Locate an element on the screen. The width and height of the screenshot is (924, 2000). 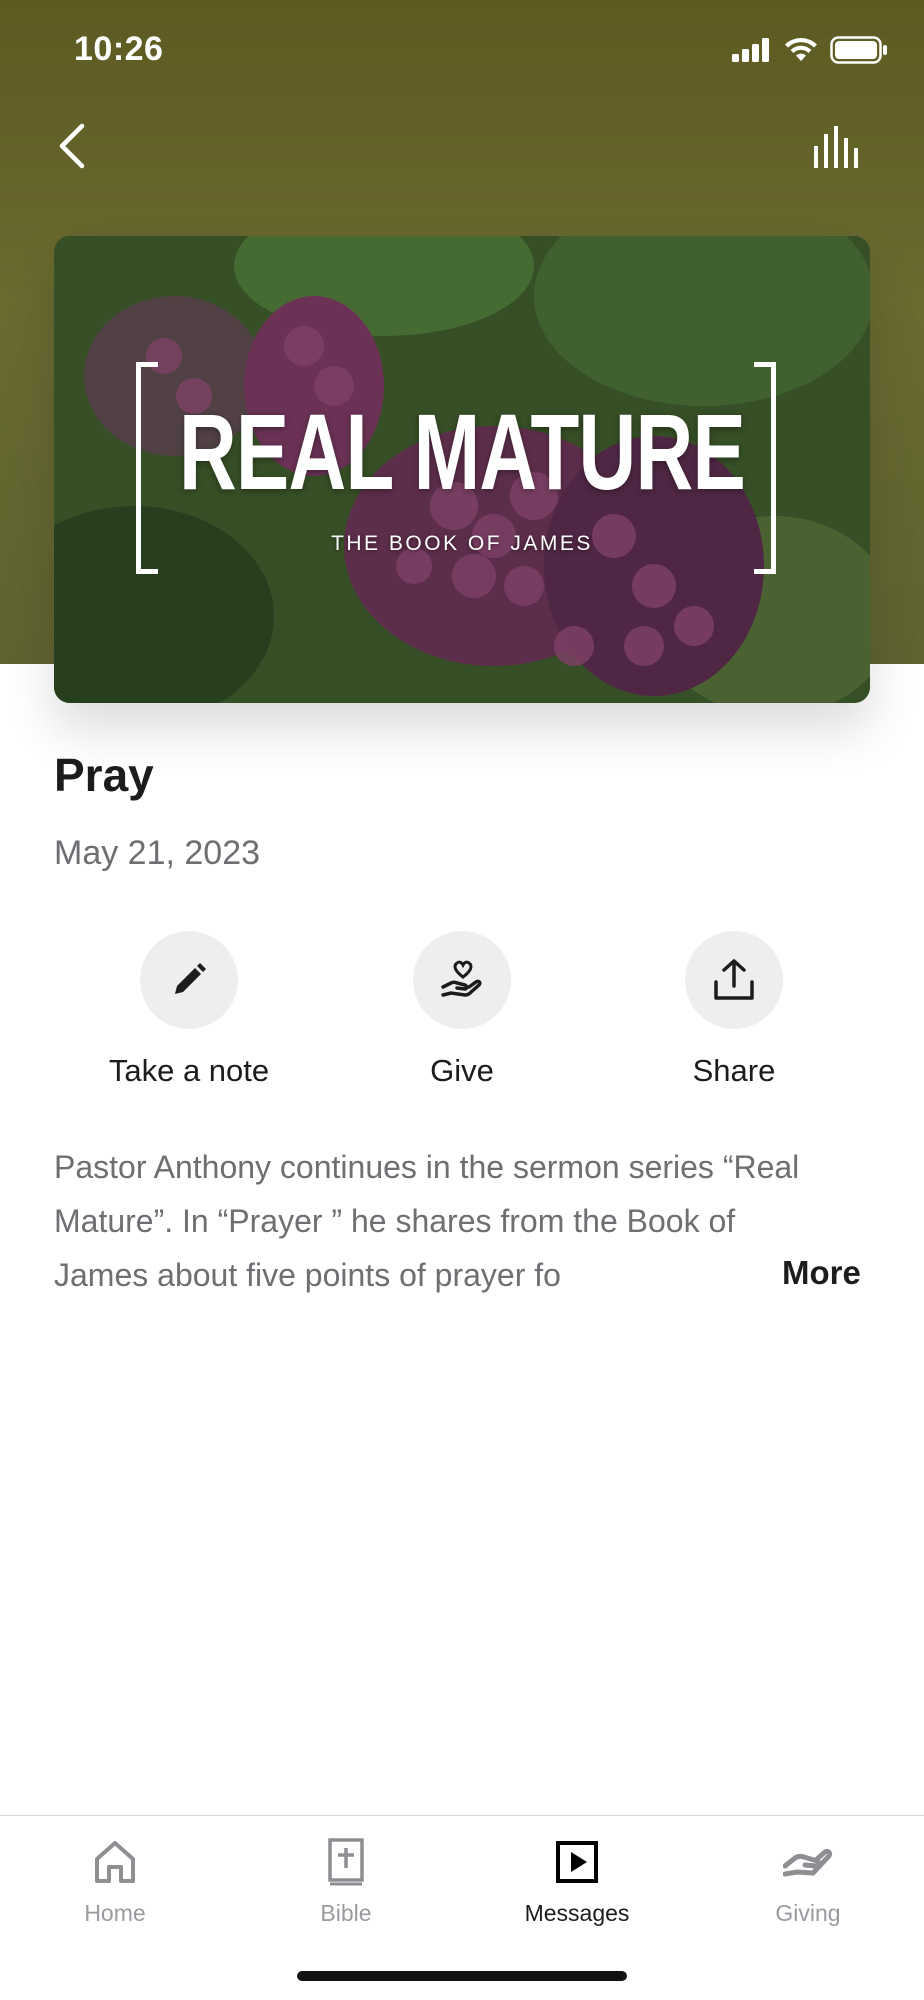
take-note-circle is located at coordinates (189, 980).